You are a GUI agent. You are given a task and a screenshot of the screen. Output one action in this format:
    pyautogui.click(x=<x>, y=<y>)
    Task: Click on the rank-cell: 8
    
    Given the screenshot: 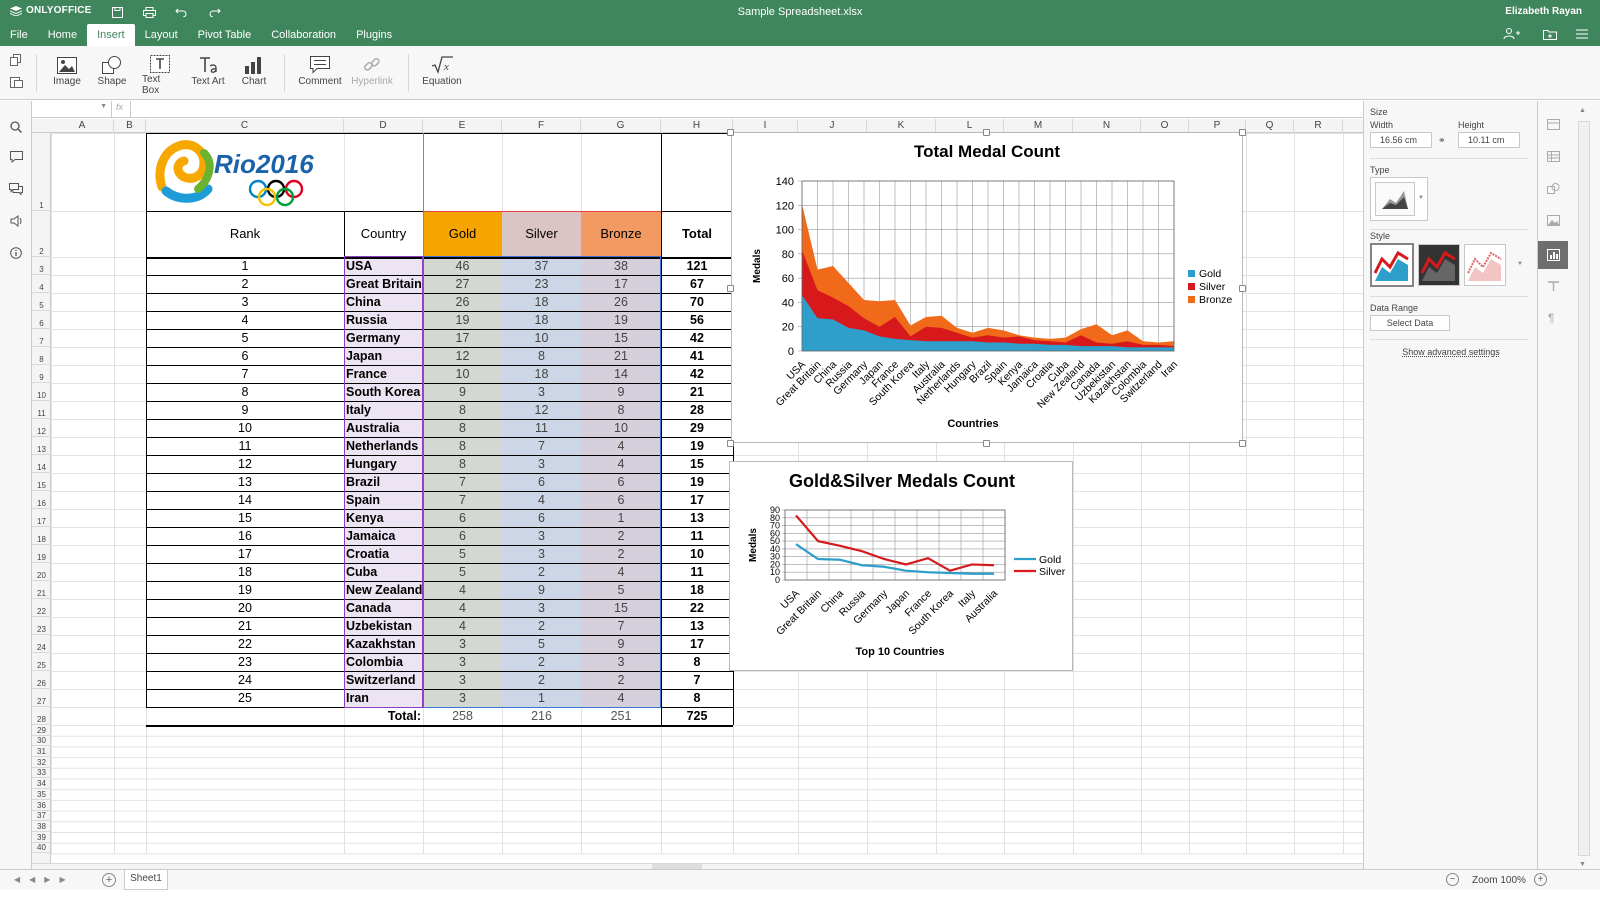 What is the action you would take?
    pyautogui.click(x=245, y=392)
    